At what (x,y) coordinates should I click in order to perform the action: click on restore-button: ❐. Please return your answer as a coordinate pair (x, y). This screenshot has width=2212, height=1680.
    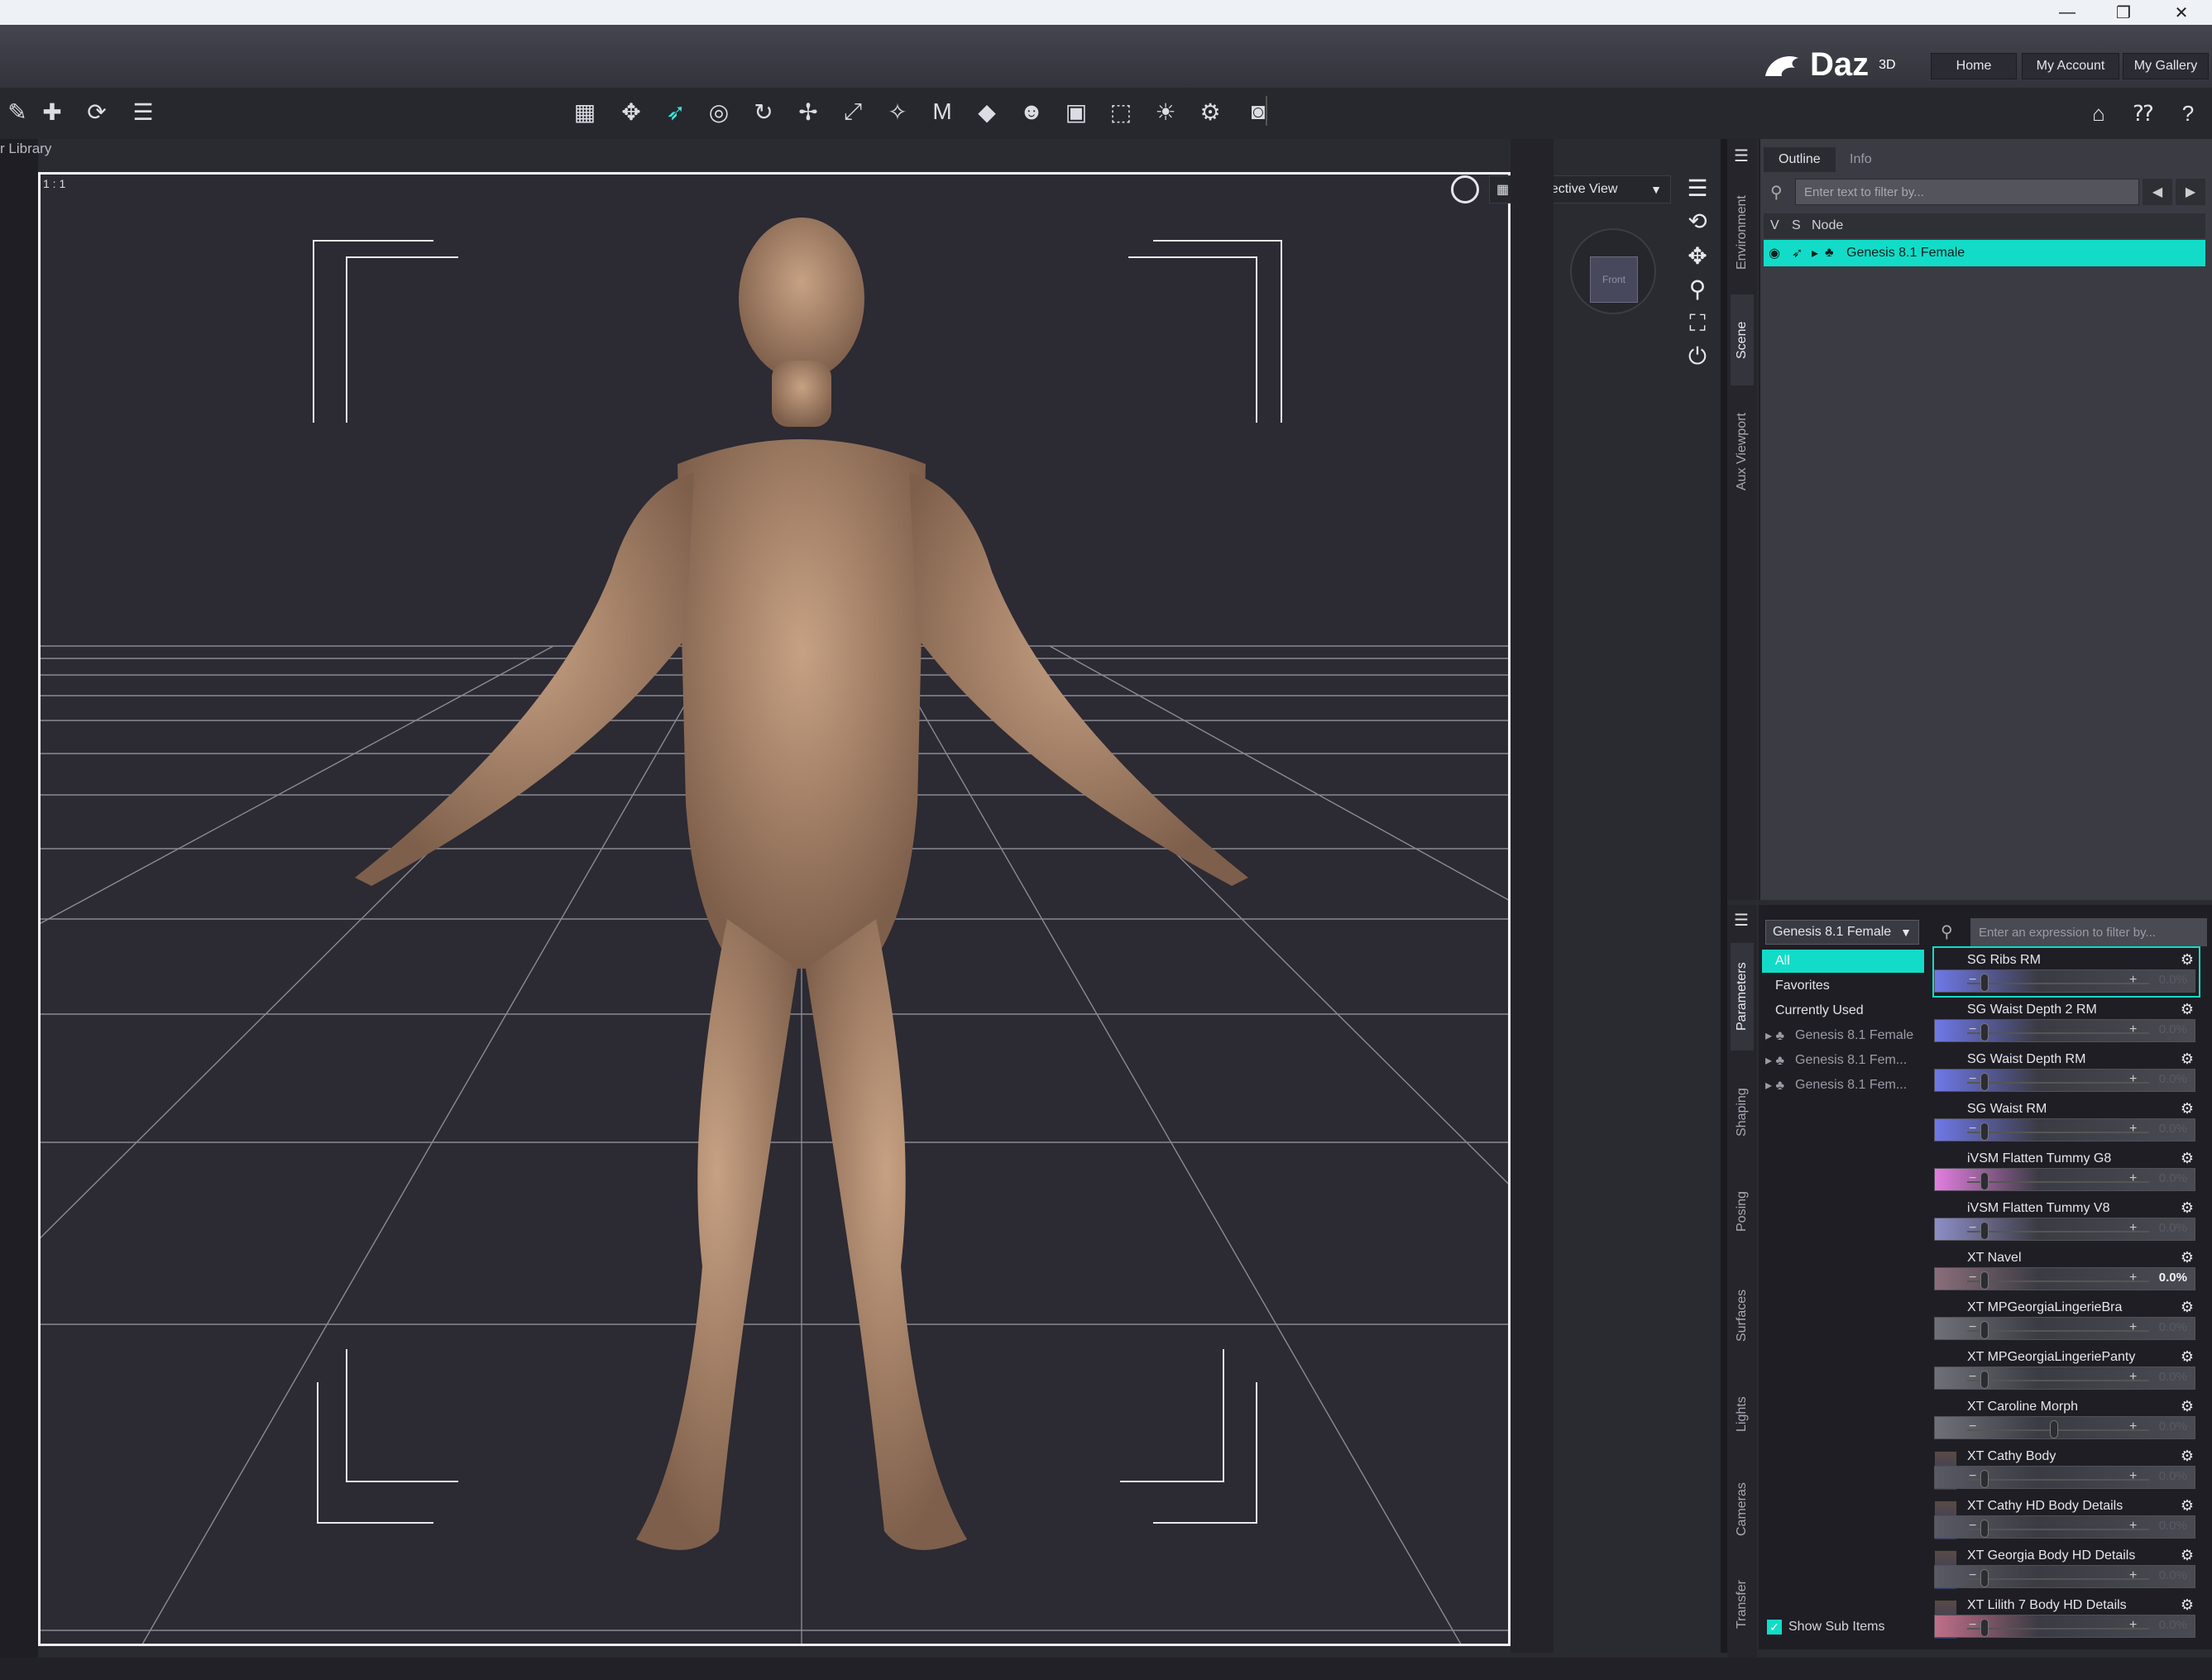
    Looking at the image, I should click on (2123, 12).